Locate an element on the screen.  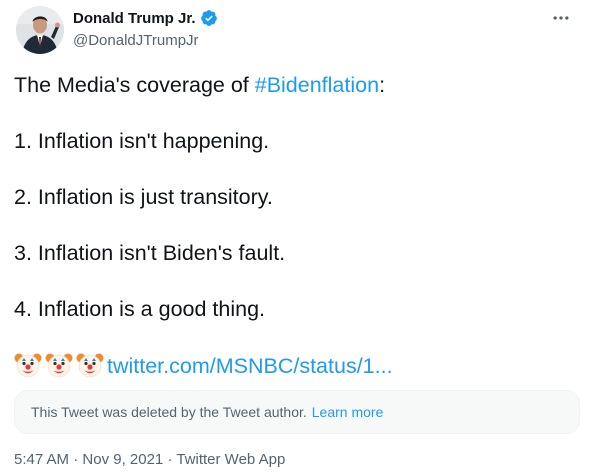
list-item: 1. Inflation isn't happening. is located at coordinates (142, 141).